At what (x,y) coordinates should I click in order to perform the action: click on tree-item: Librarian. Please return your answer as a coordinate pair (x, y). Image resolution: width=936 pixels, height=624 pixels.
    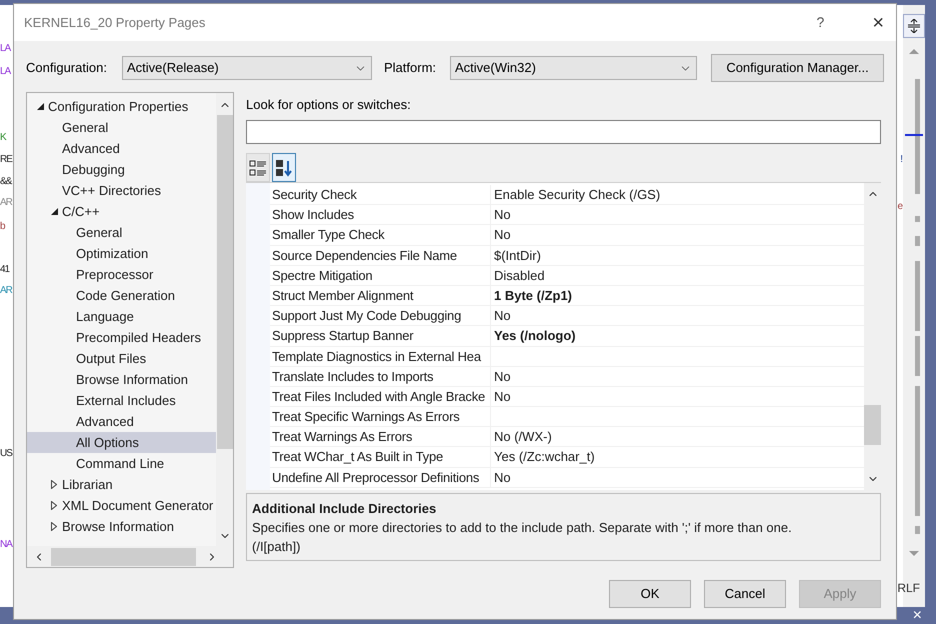
    Looking at the image, I should click on (121, 484).